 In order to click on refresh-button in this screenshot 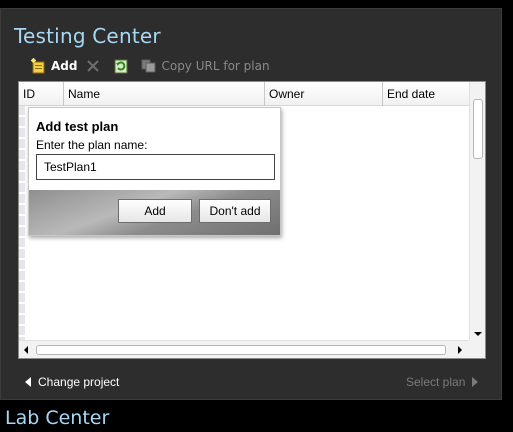, I will do `click(123, 66)`.